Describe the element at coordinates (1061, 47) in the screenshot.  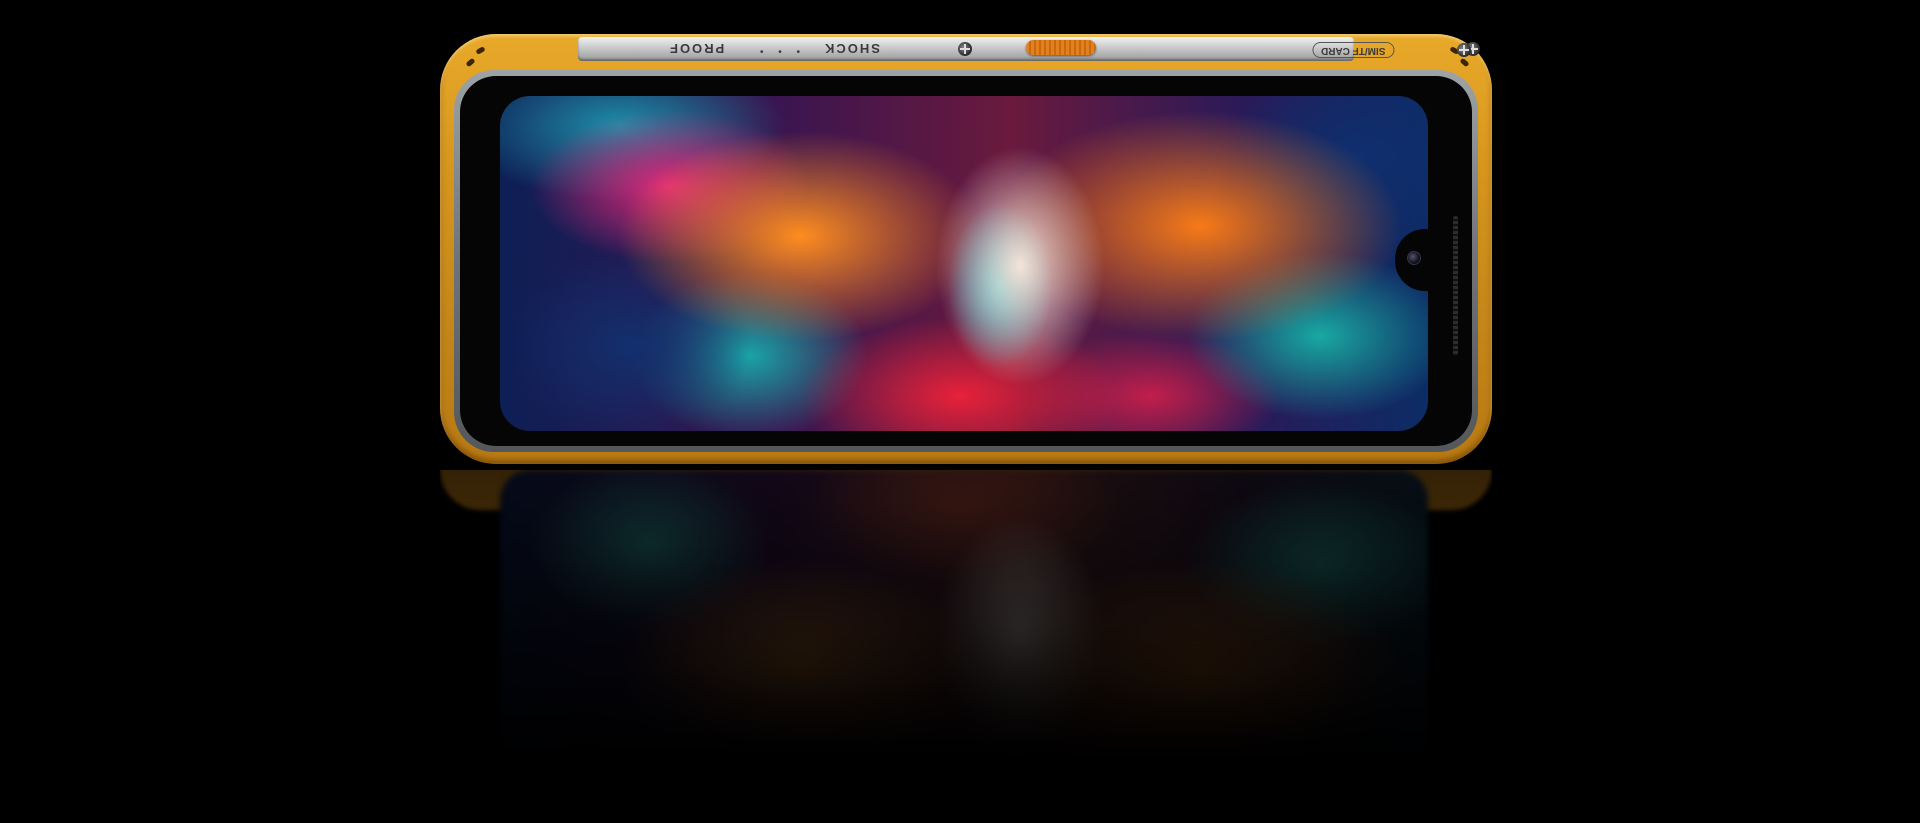
I see `side-button` at that location.